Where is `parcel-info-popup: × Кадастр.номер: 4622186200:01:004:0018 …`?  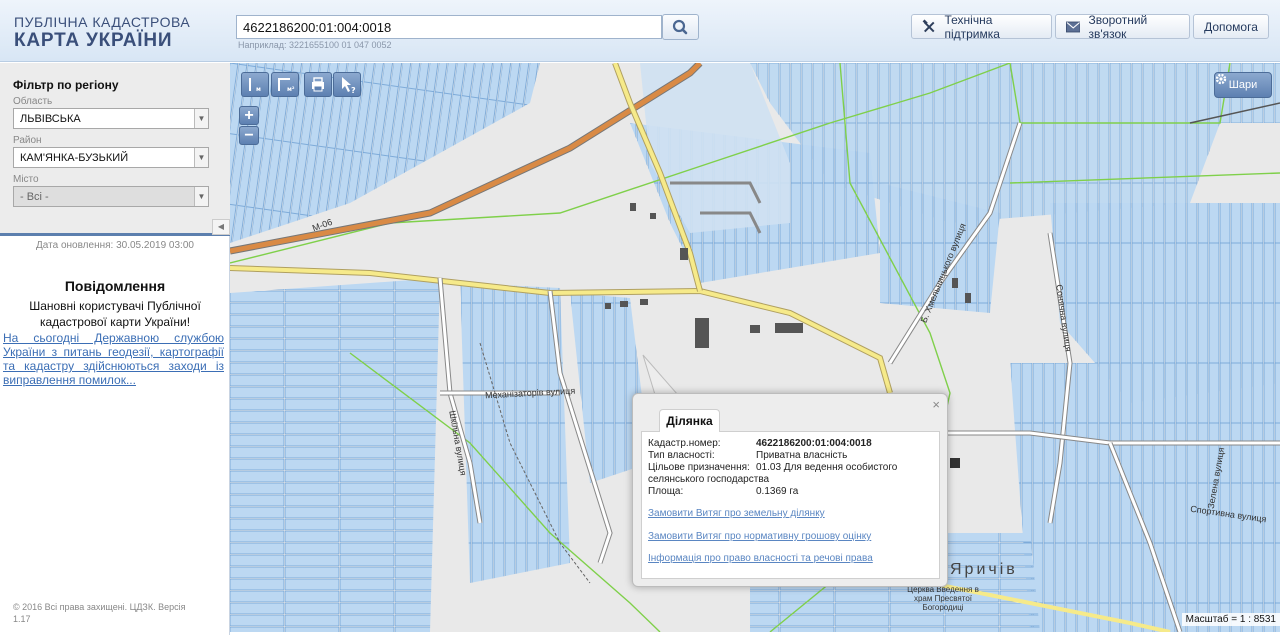
parcel-info-popup: × Кадастр.номер: 4622186200:01:004:0018 … is located at coordinates (790, 490).